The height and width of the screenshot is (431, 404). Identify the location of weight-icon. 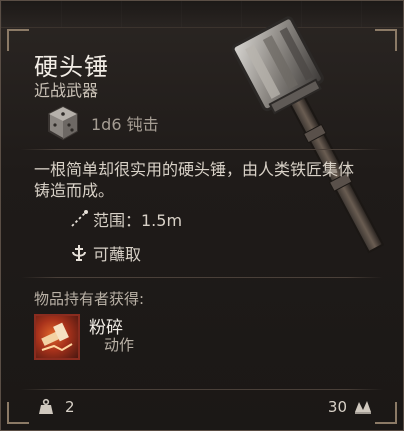
(46, 406).